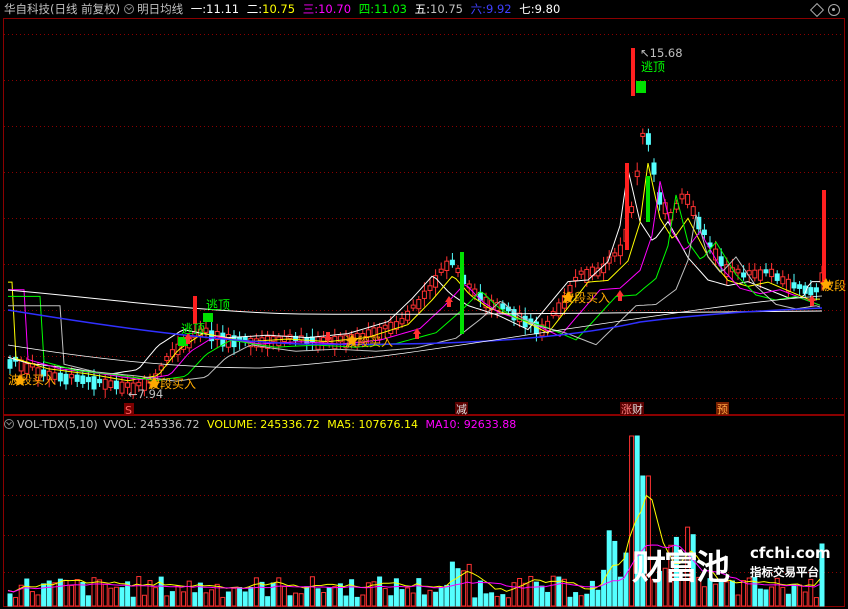 The image size is (848, 609). I want to click on volume-value: VOLUME: 245336.72, so click(263, 424).